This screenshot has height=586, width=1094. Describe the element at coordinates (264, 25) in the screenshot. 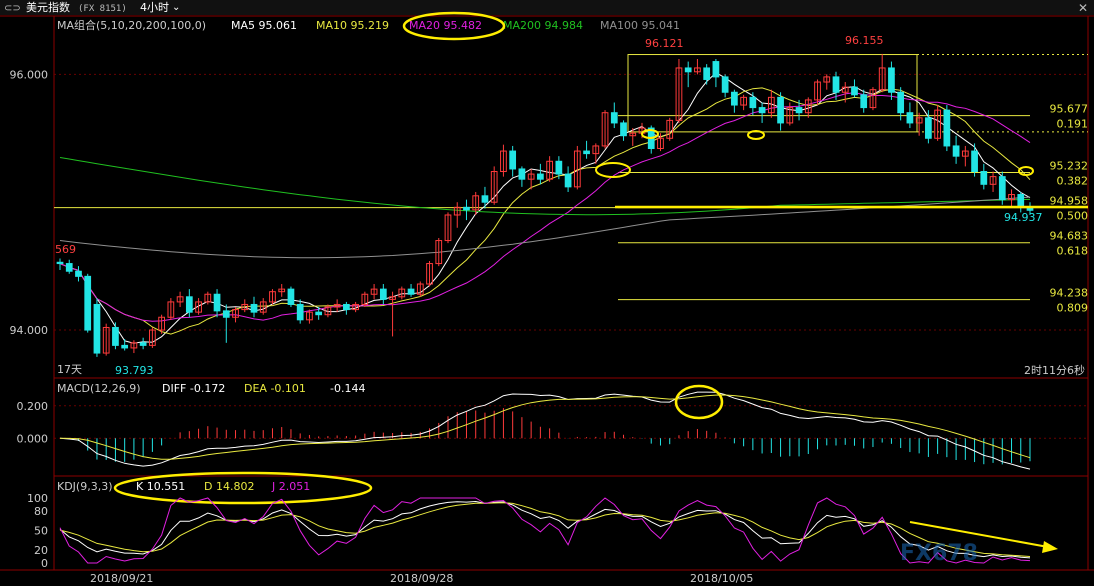

I see `ma5-value: MA5 95.061` at that location.